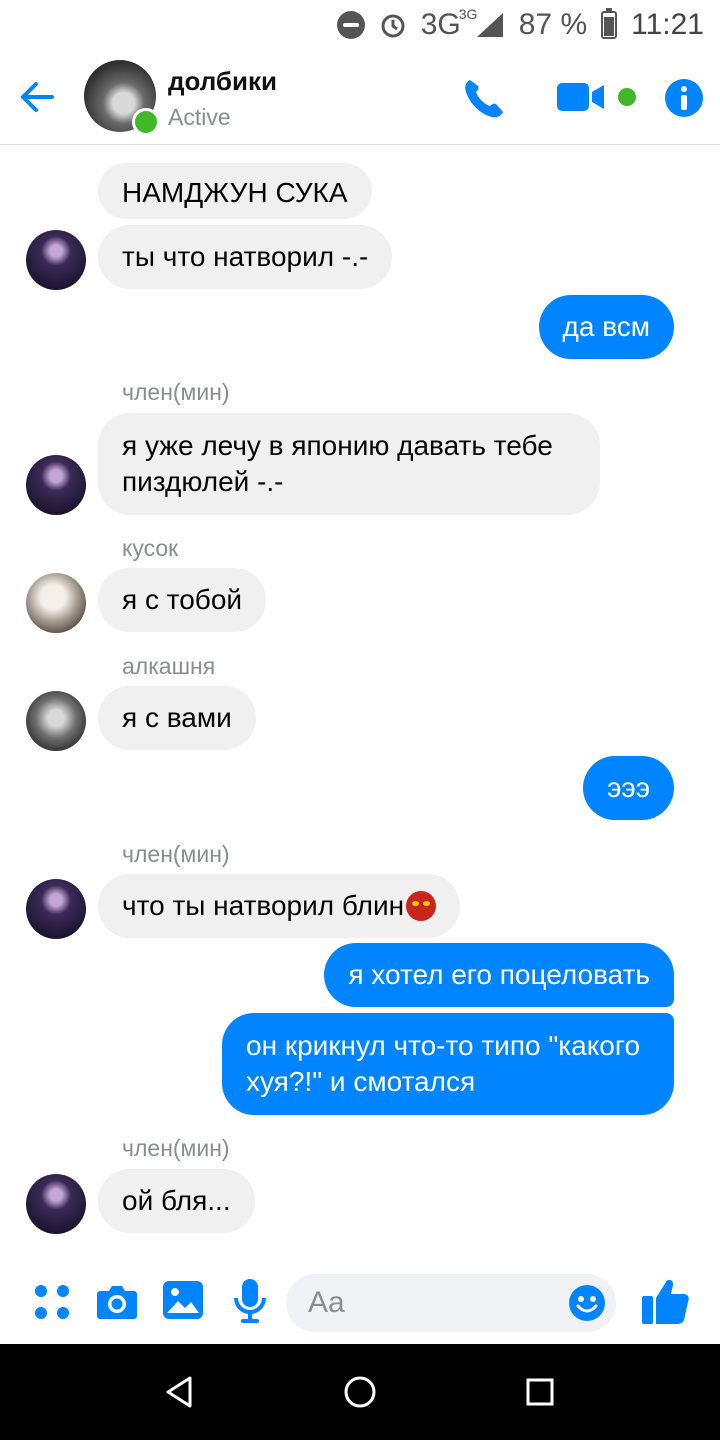  Describe the element at coordinates (421, 906) in the screenshot. I see `devil-face-icon` at that location.